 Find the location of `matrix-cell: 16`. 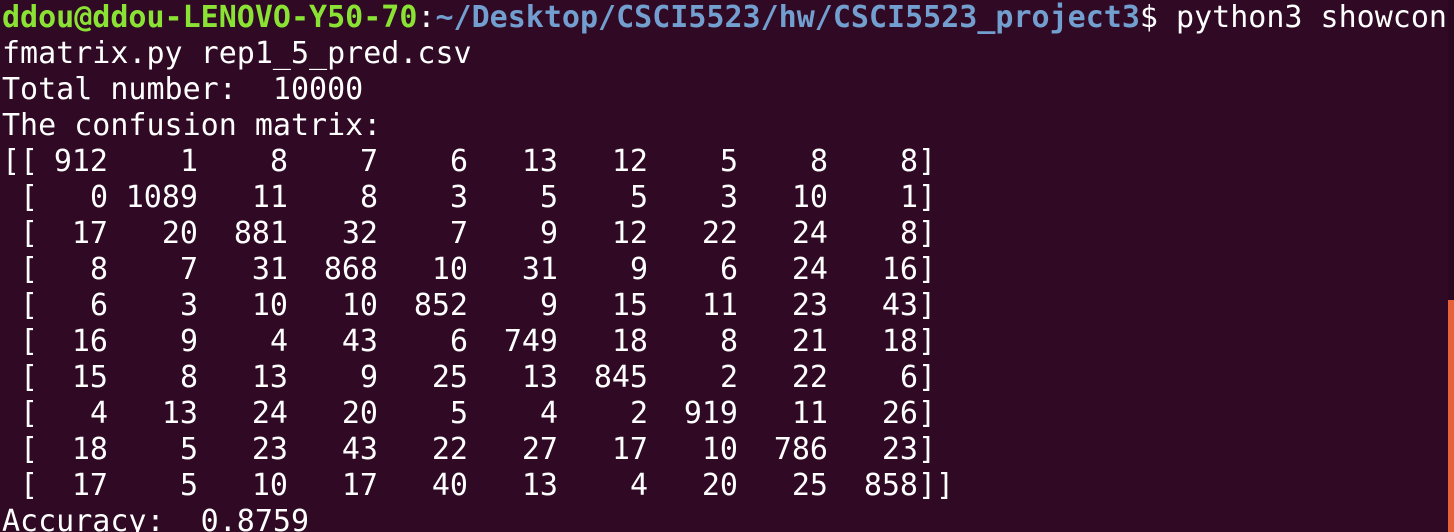

matrix-cell: 16 is located at coordinates (89, 341).